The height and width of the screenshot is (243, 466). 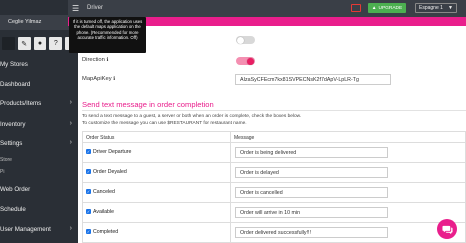 What do you see at coordinates (157, 193) in the screenshot?
I see `status-cell: ✓ Canceled` at bounding box center [157, 193].